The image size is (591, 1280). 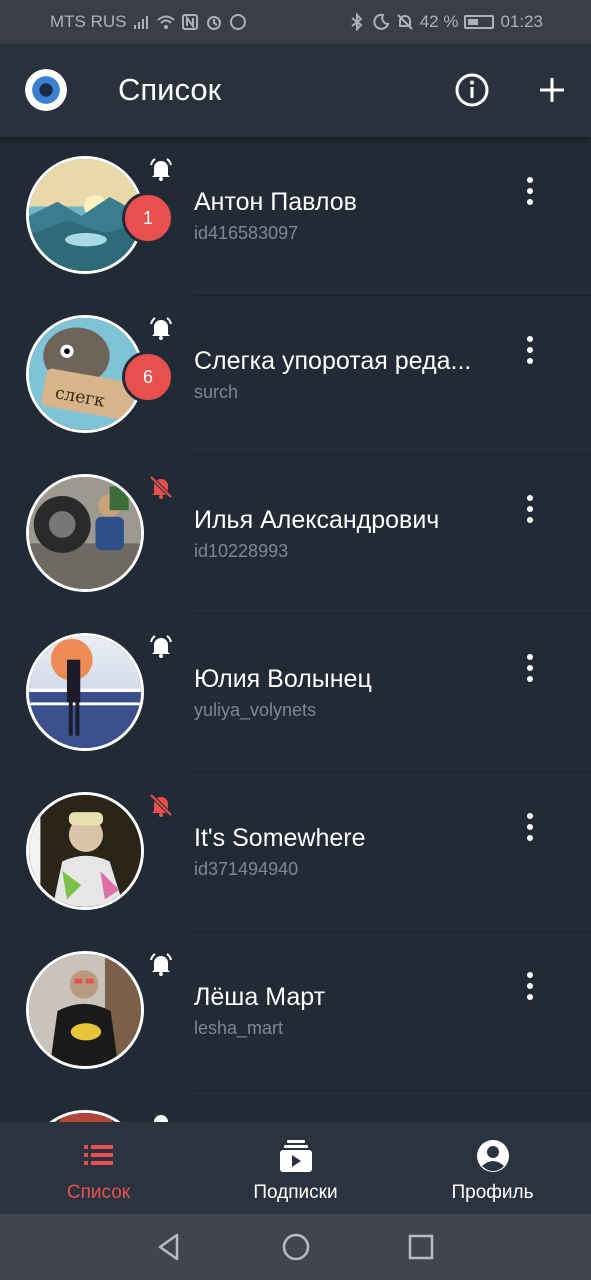 I want to click on unread-badge: 6, so click(x=148, y=377).